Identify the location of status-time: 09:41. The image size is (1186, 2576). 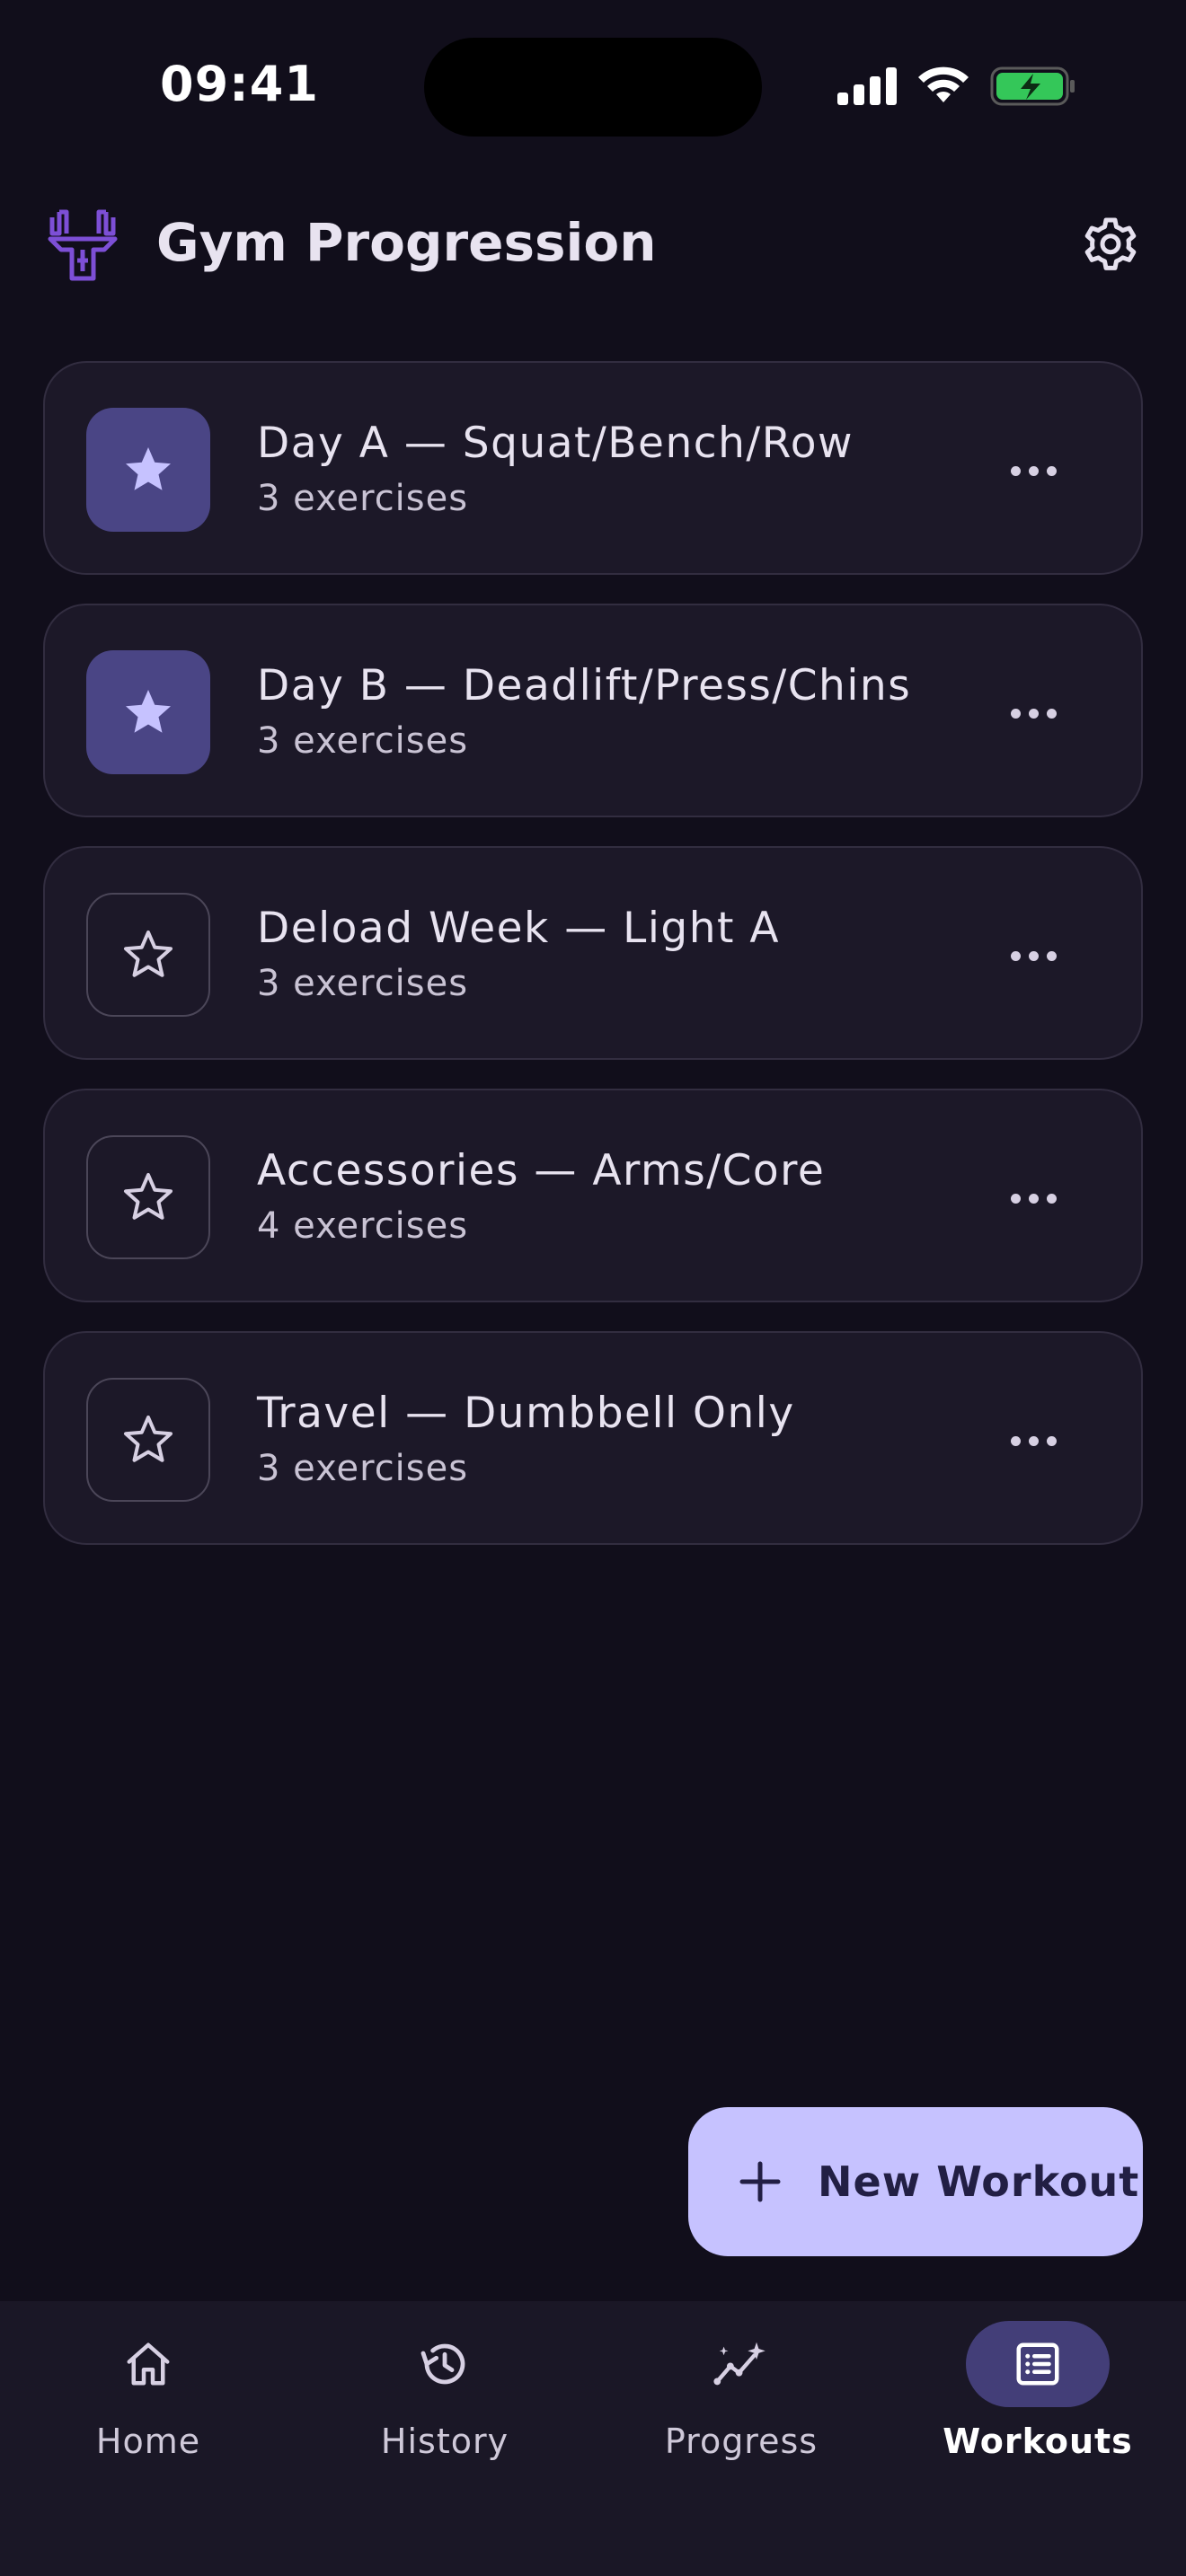
(239, 84).